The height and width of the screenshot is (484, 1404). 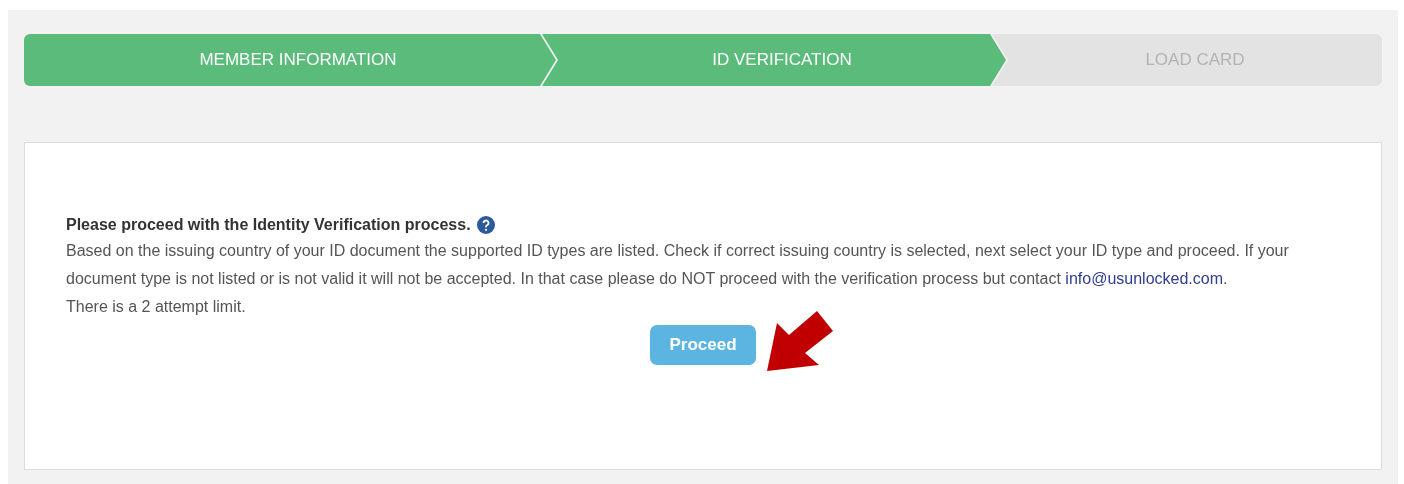 What do you see at coordinates (678, 265) in the screenshot?
I see `instructions-paragraph: Based on the issuing country of your ID document the supported ID types are listed. Check if correct issuing country is selected, next select your ID type and proceed. If your document type is not listed or is not valid it will not be accepted. In that case please do NOT proceed with the verification process but contact info@usunlocked.com.` at bounding box center [678, 265].